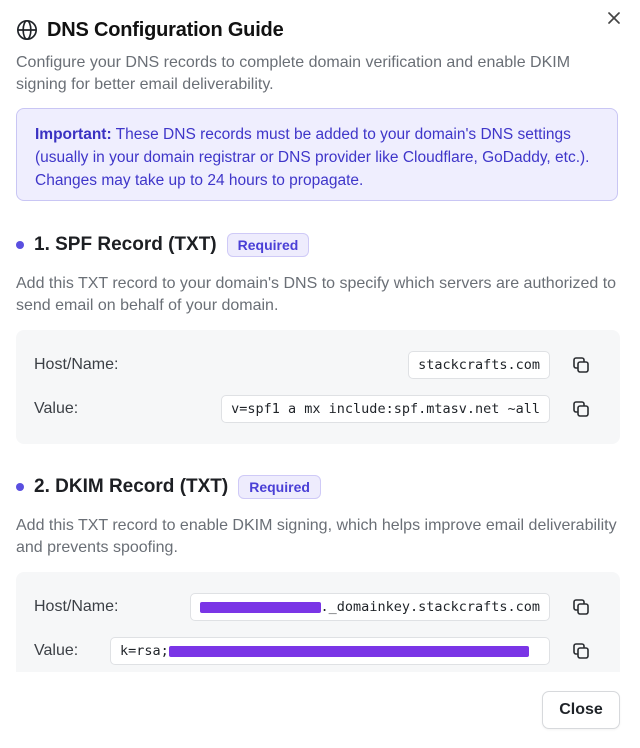  I want to click on close-icon, so click(614, 18).